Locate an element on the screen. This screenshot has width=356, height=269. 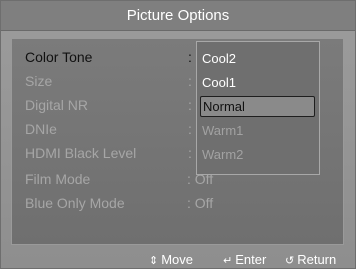
menu-item-label: Blue Only Mode is located at coordinates (75, 203).